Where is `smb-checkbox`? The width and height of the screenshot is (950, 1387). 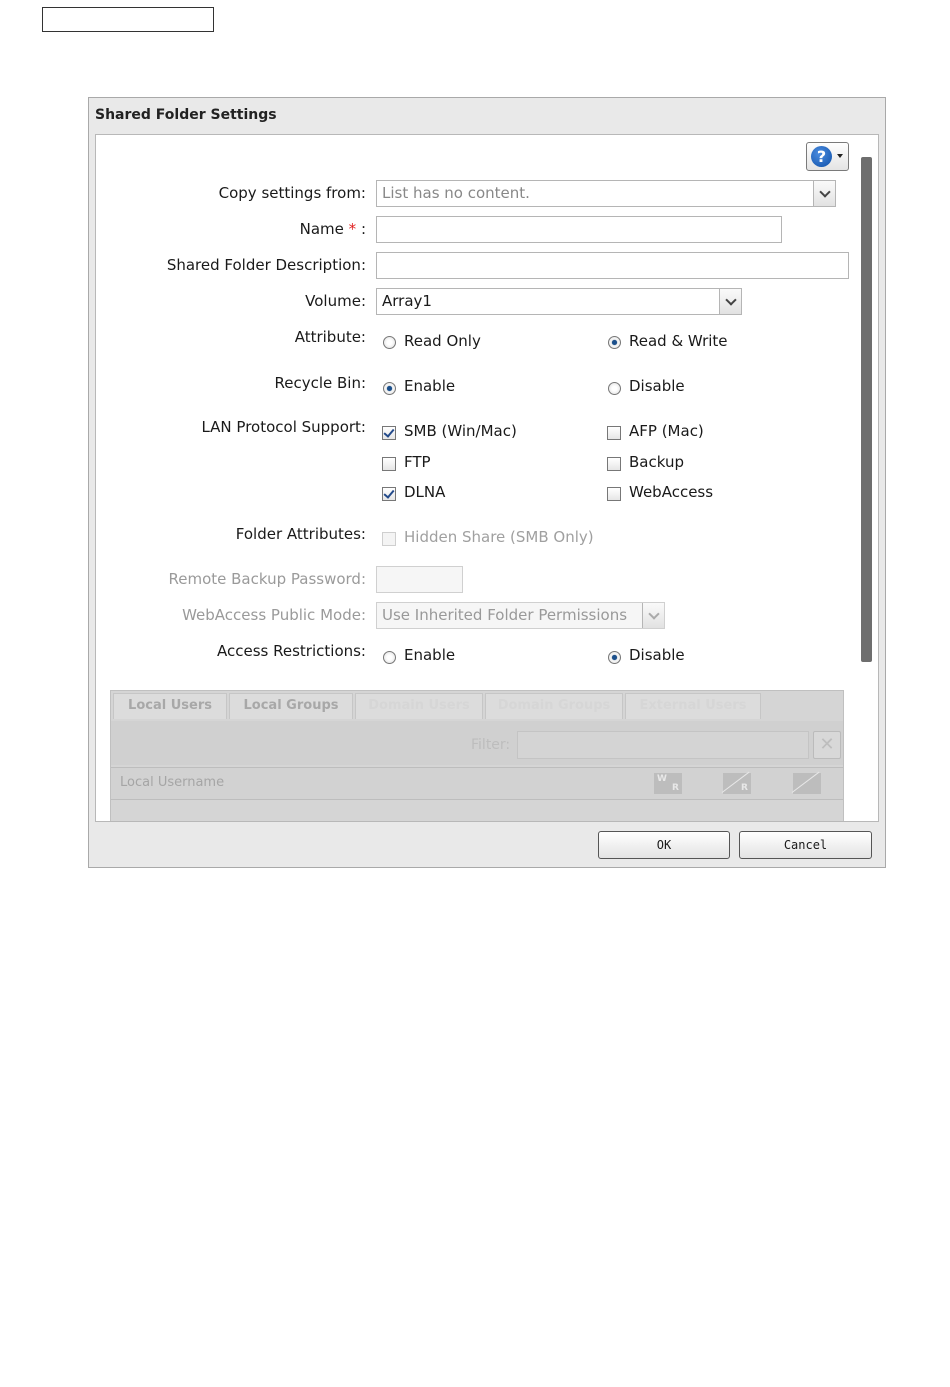 smb-checkbox is located at coordinates (389, 433).